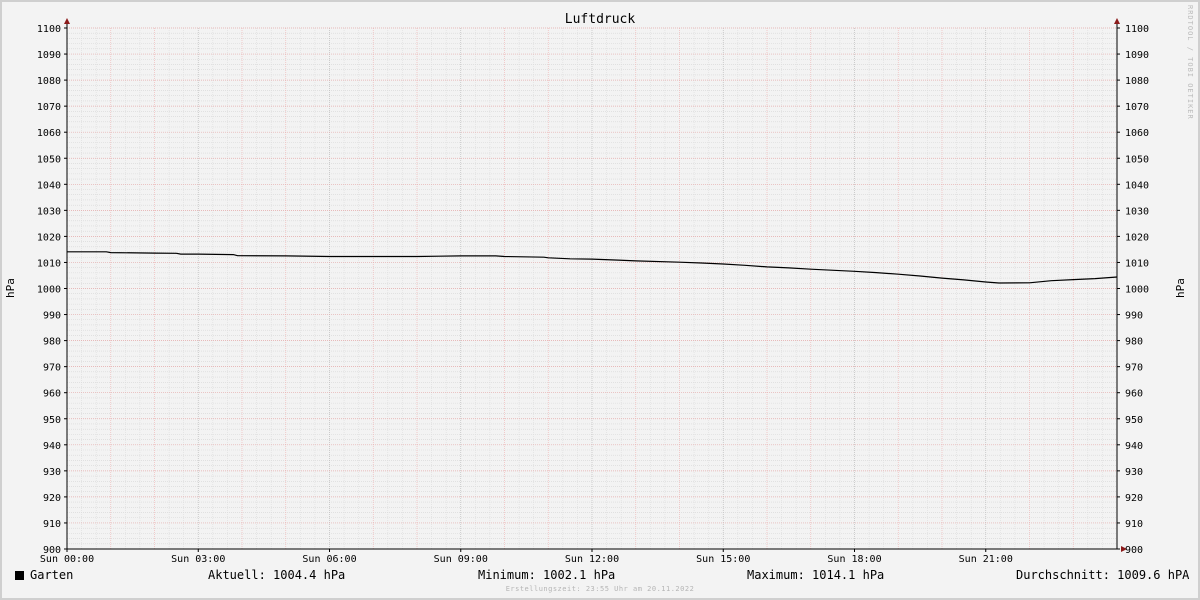 This screenshot has width=1200, height=600. I want to click on legend-series: Garten, so click(44, 575).